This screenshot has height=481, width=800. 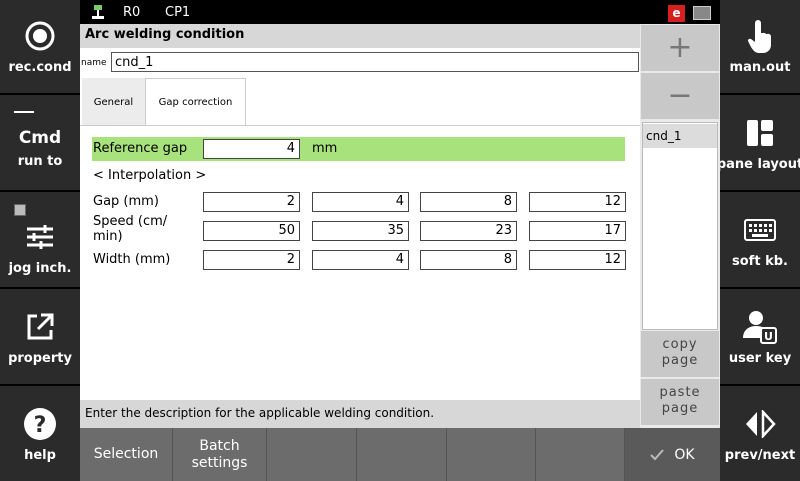 What do you see at coordinates (40, 237) in the screenshot?
I see `sliders-icon` at bounding box center [40, 237].